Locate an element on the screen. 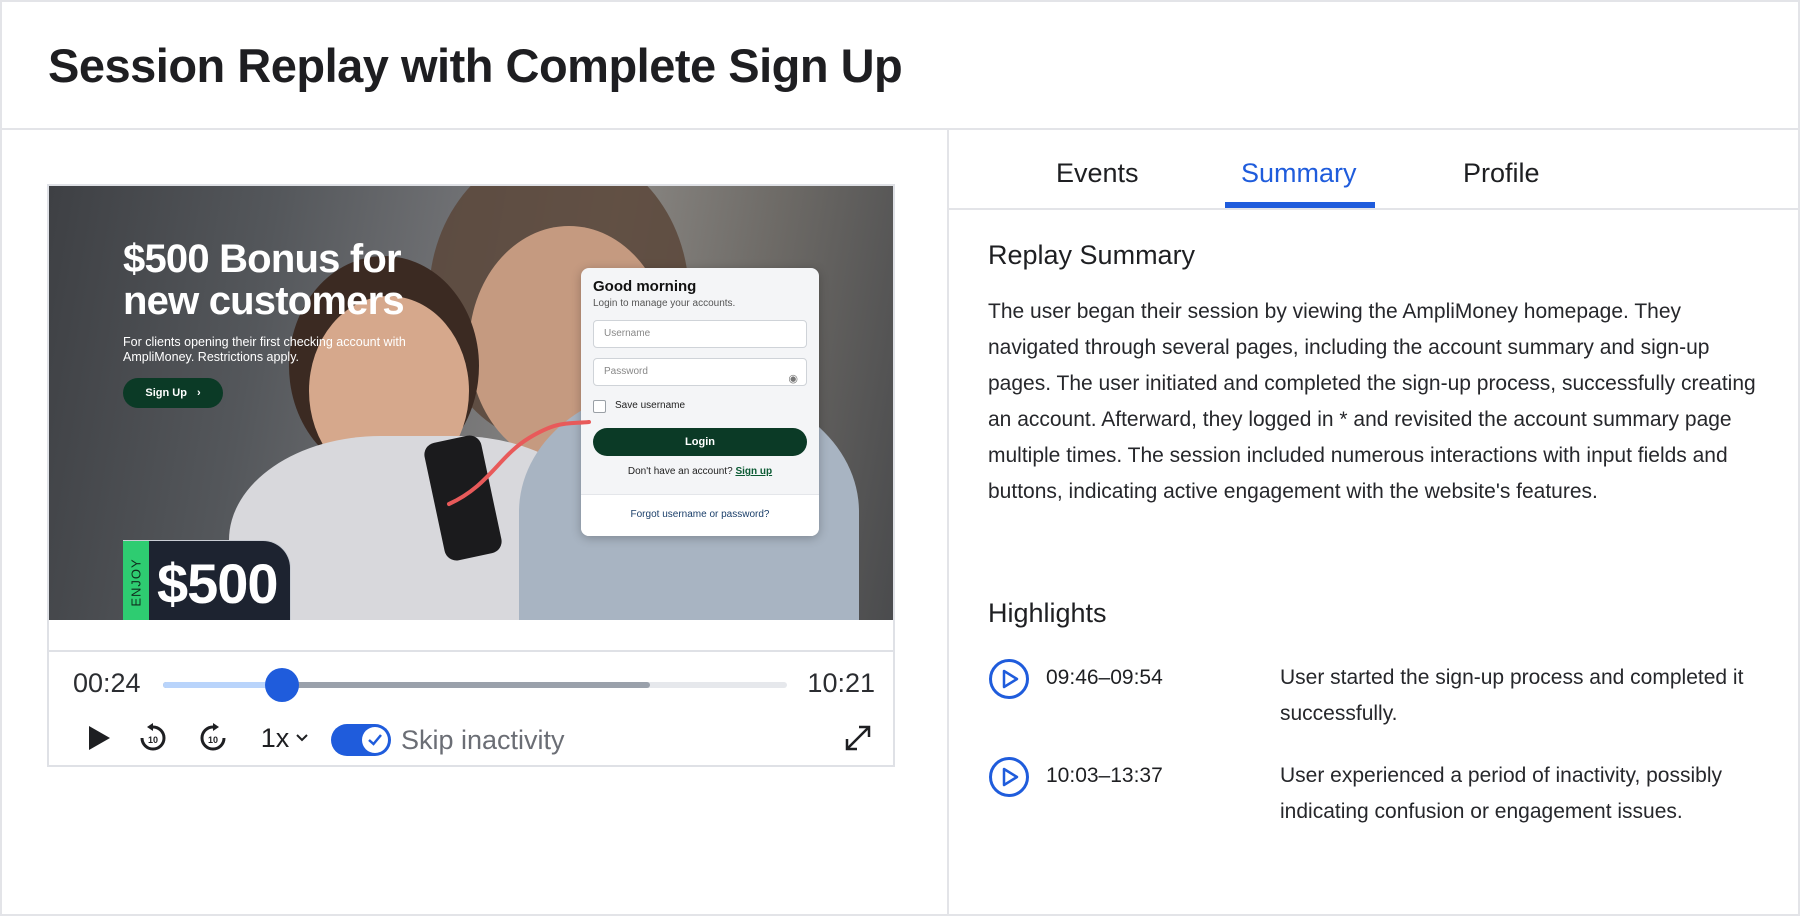 The height and width of the screenshot is (916, 1800). toggle-knob is located at coordinates (375, 740).